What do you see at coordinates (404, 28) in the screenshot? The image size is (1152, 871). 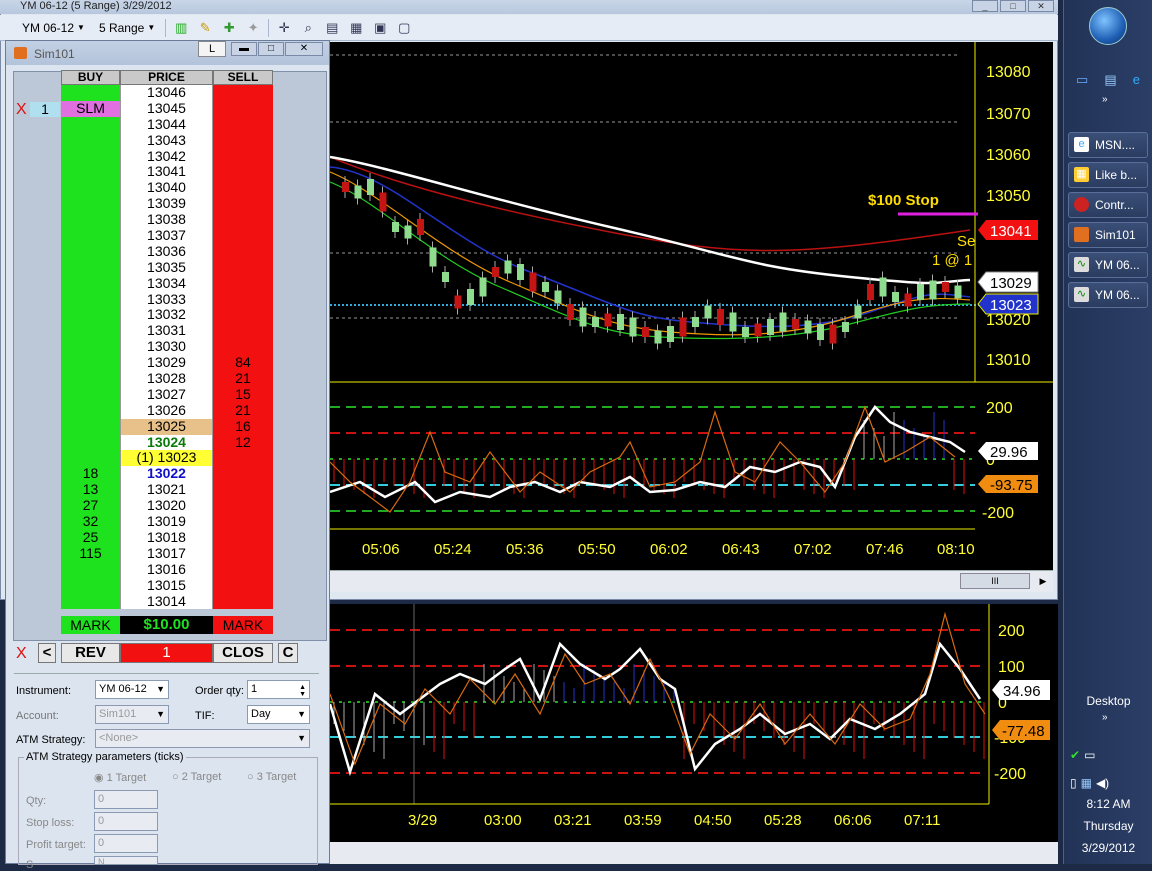 I see `chart-trader-icon: ▢` at bounding box center [404, 28].